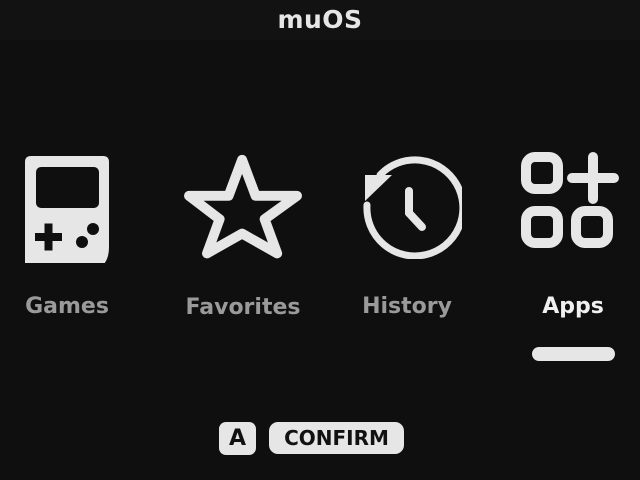  What do you see at coordinates (336, 438) in the screenshot?
I see `confirm-button: CONFIRM` at bounding box center [336, 438].